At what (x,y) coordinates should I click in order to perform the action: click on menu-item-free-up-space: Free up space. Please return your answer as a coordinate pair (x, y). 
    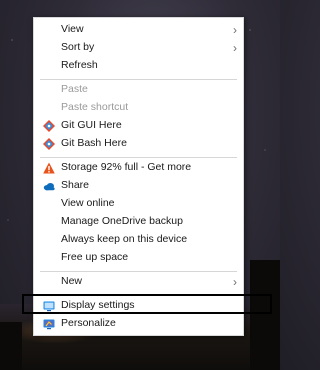
    Looking at the image, I should click on (138, 258).